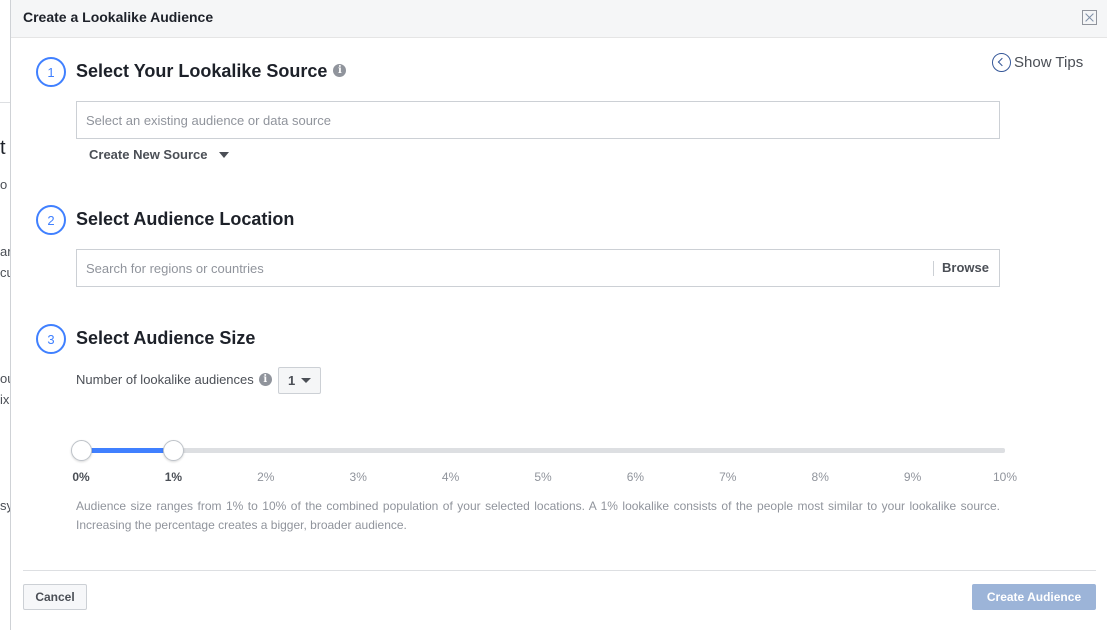  Describe the element at coordinates (358, 477) in the screenshot. I see `slider-tick-label: 3%` at that location.